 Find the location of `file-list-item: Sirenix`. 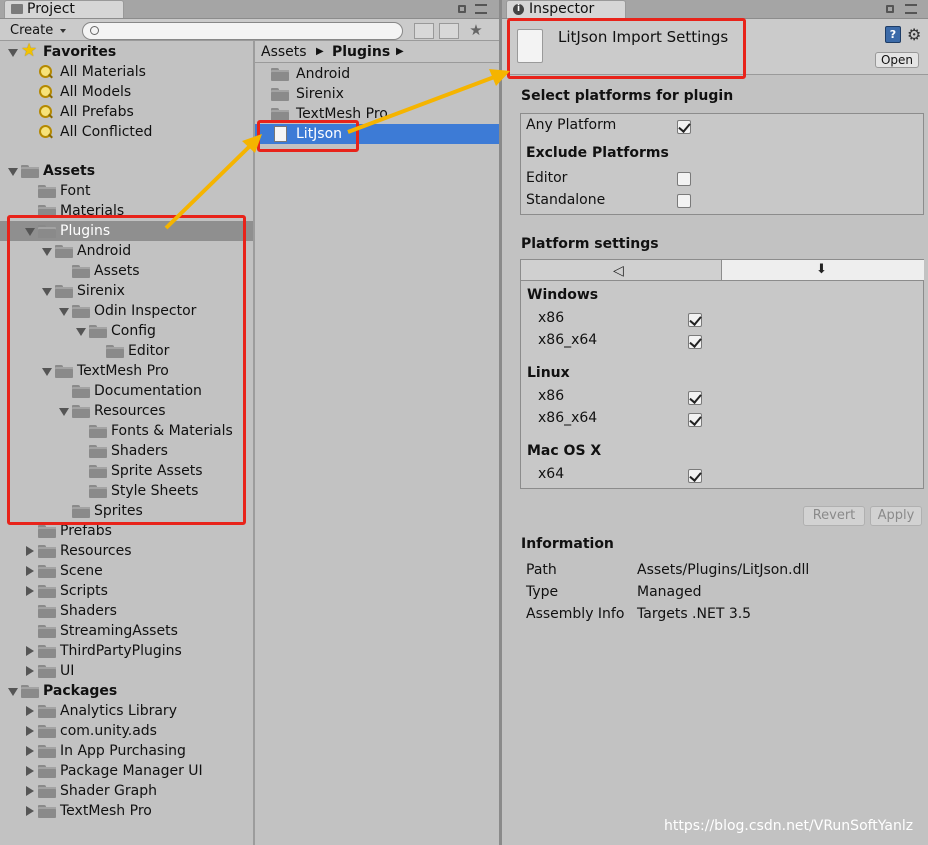

file-list-item: Sirenix is located at coordinates (377, 94).